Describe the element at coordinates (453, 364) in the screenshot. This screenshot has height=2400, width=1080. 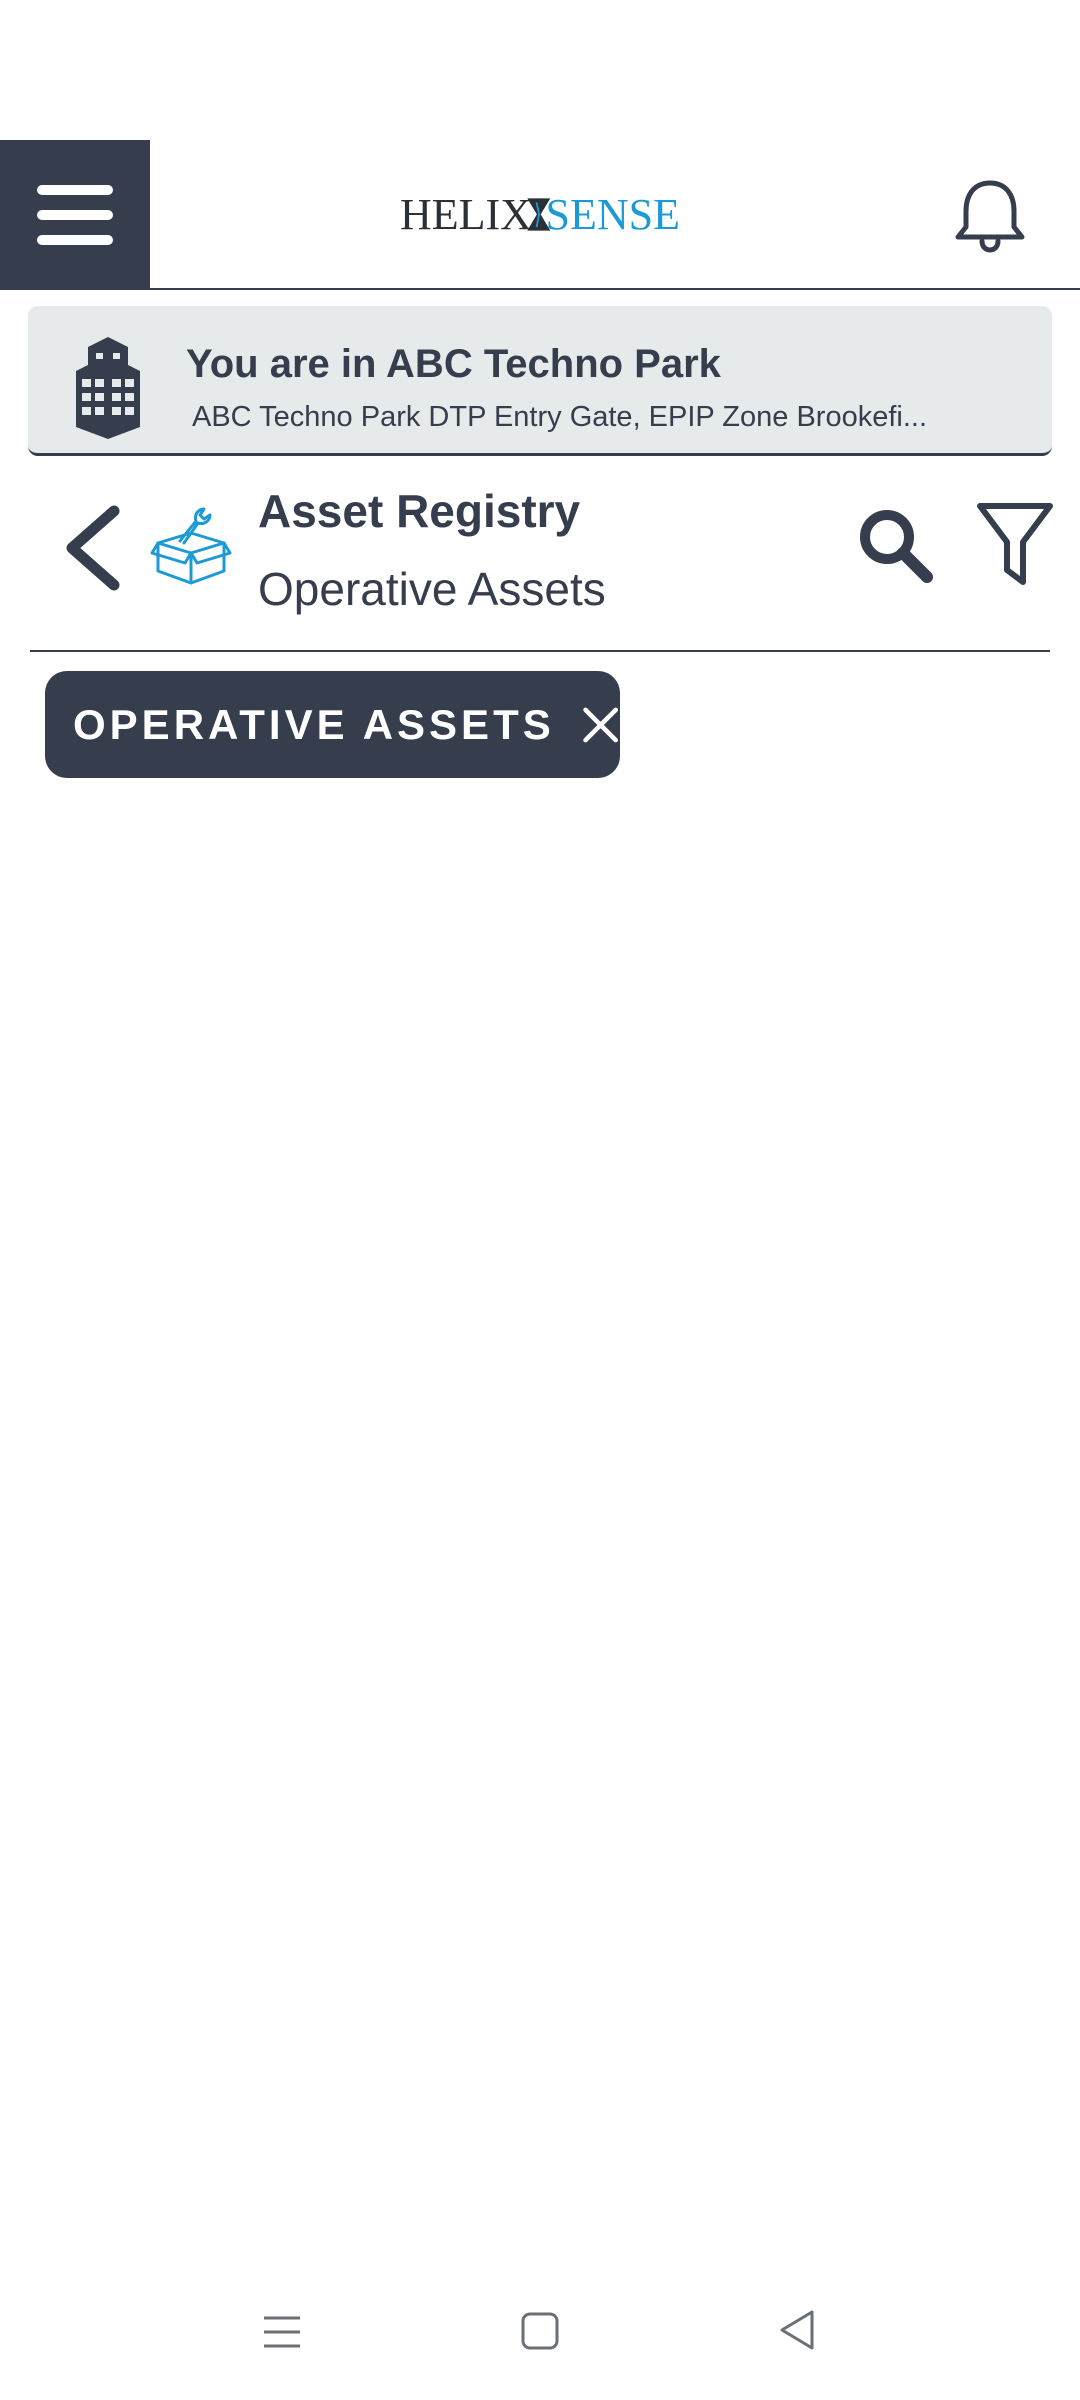
I see `location-title: You are in ABC Techno Park` at that location.